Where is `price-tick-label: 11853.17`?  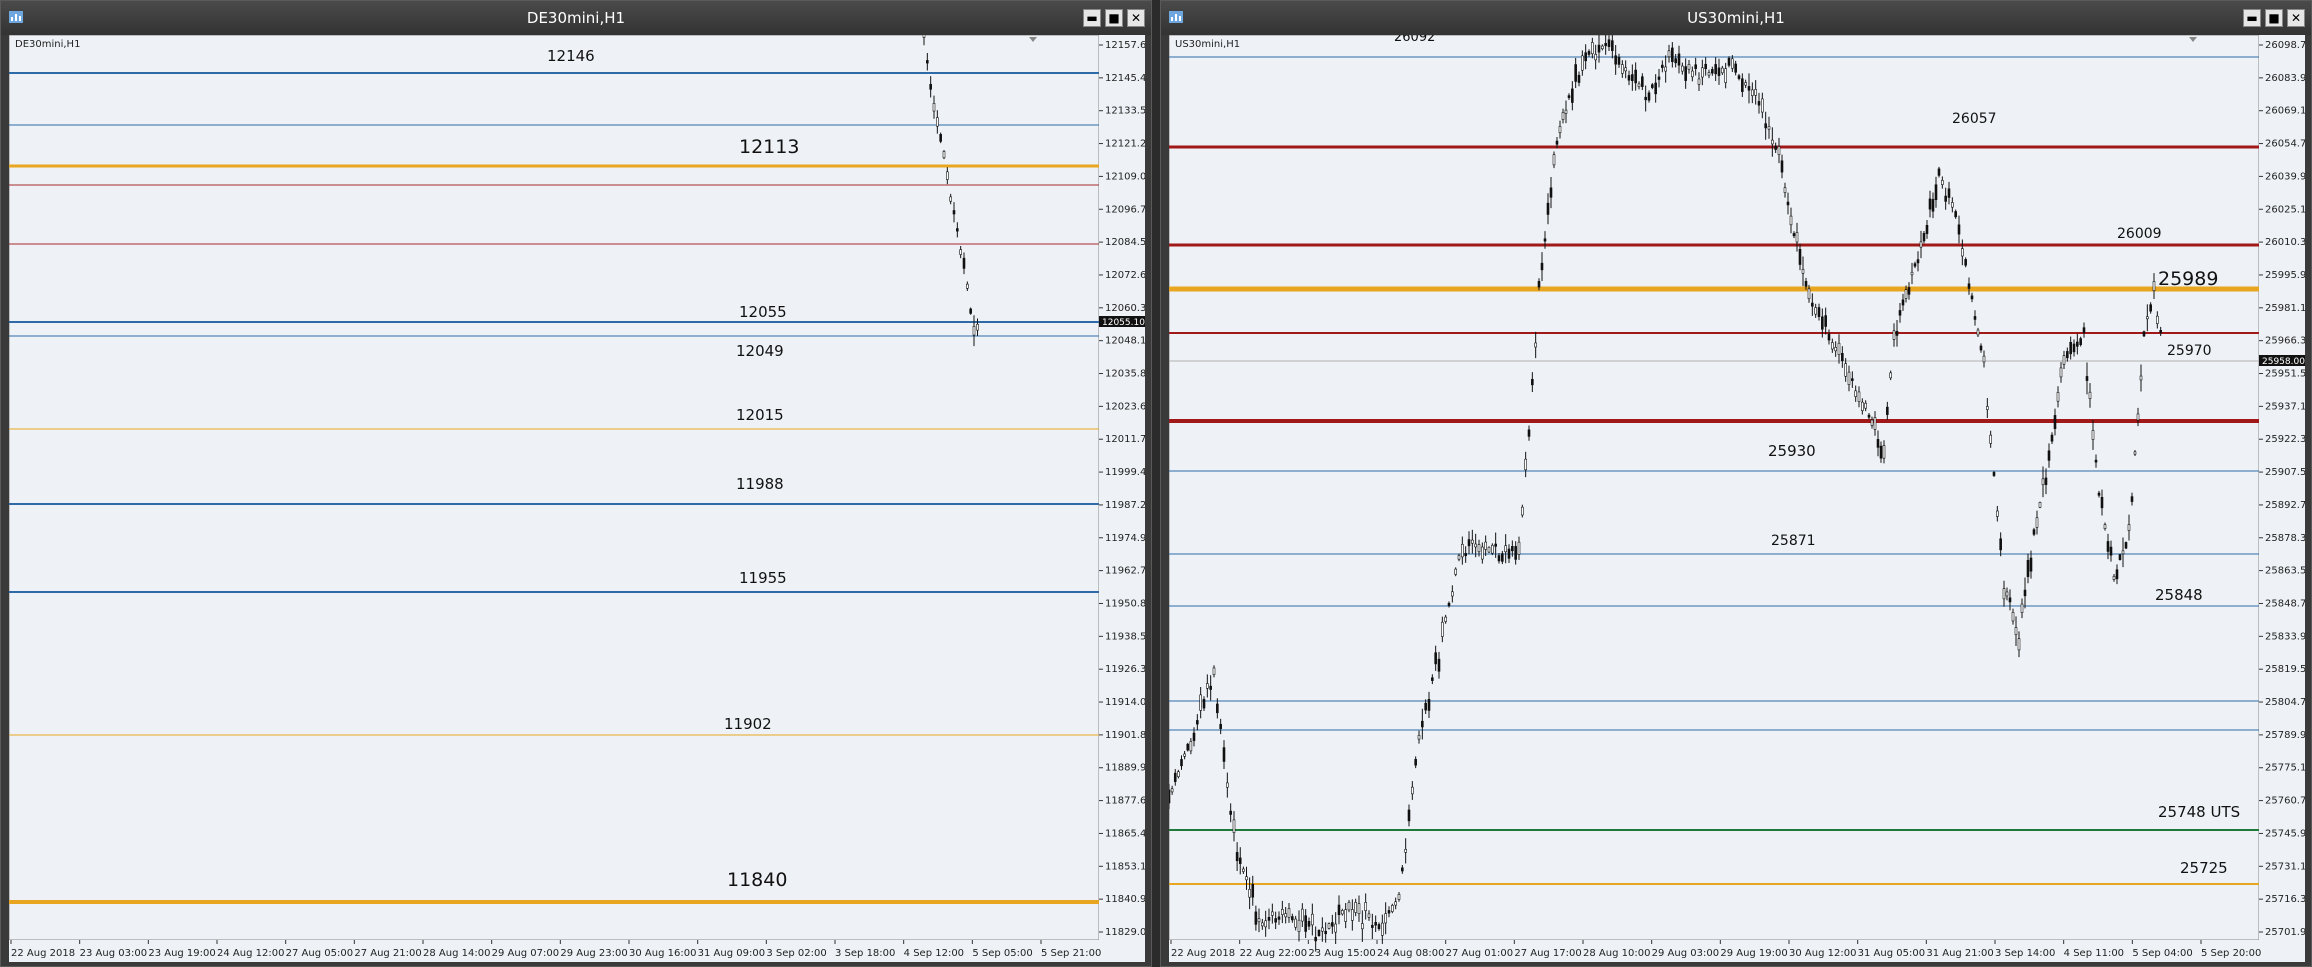
price-tick-label: 11853.17 is located at coordinates (1125, 866).